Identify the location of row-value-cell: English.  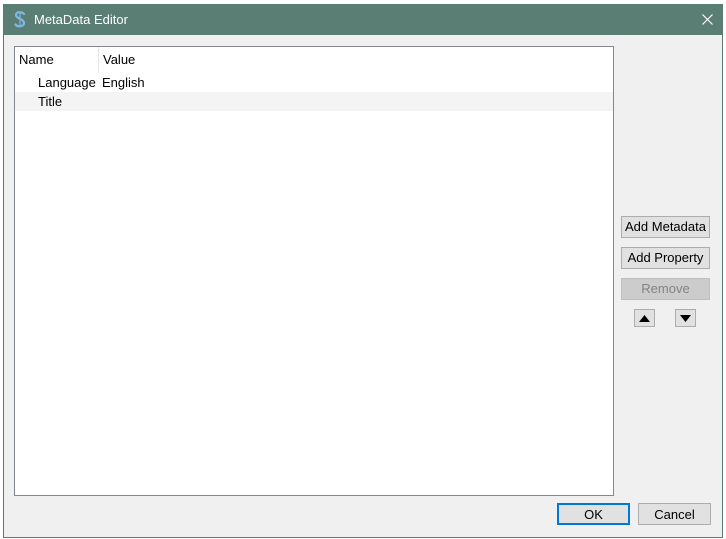
(122, 82).